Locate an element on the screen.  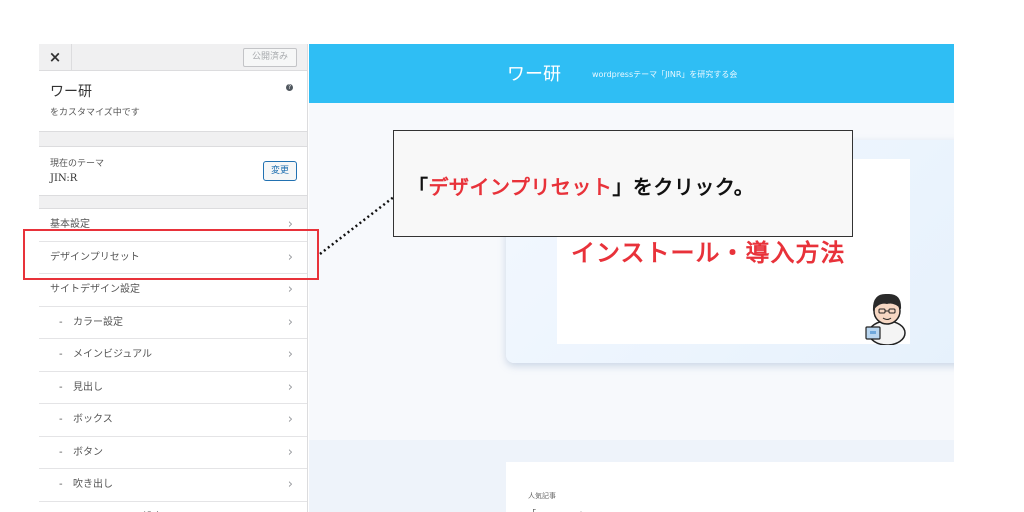
sidebar-item: - 見出し › is located at coordinates (173, 388).